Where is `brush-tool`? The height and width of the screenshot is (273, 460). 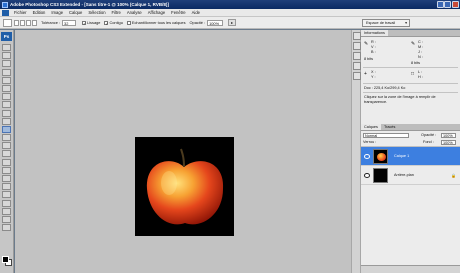
brush-tool is located at coordinates (6, 105).